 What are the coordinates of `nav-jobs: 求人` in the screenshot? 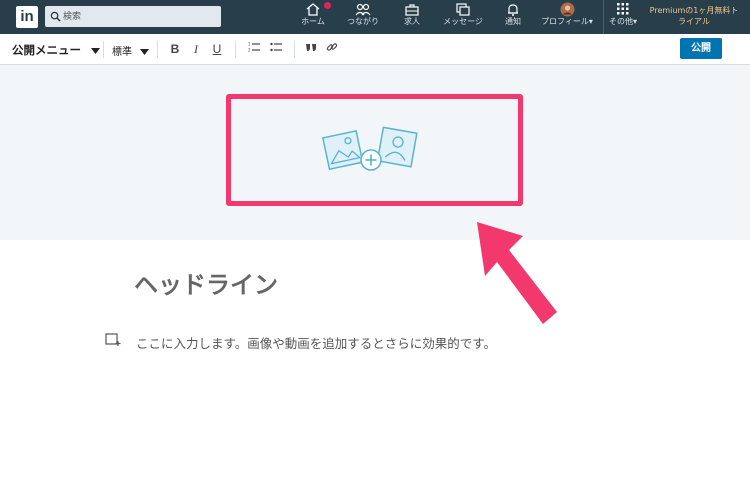 It's located at (412, 17).